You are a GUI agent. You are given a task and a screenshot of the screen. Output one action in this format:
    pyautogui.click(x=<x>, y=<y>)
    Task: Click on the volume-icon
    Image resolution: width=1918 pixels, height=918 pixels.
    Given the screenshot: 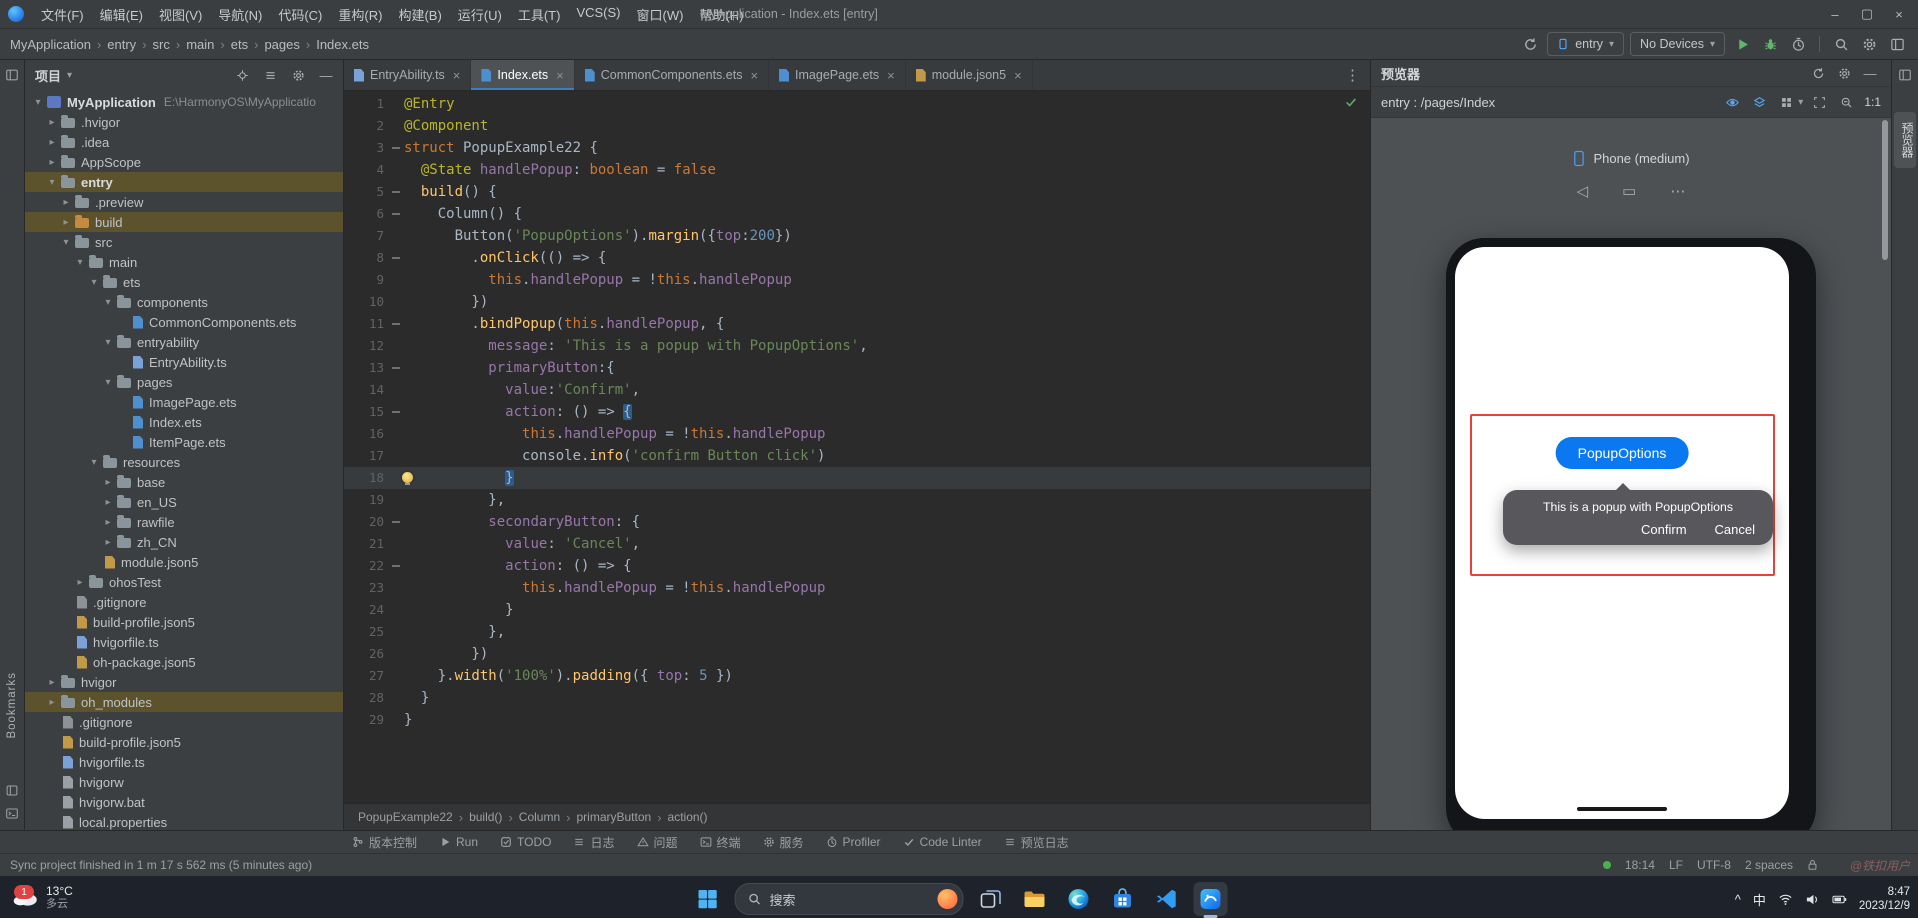 What is the action you would take?
    pyautogui.click(x=1812, y=899)
    